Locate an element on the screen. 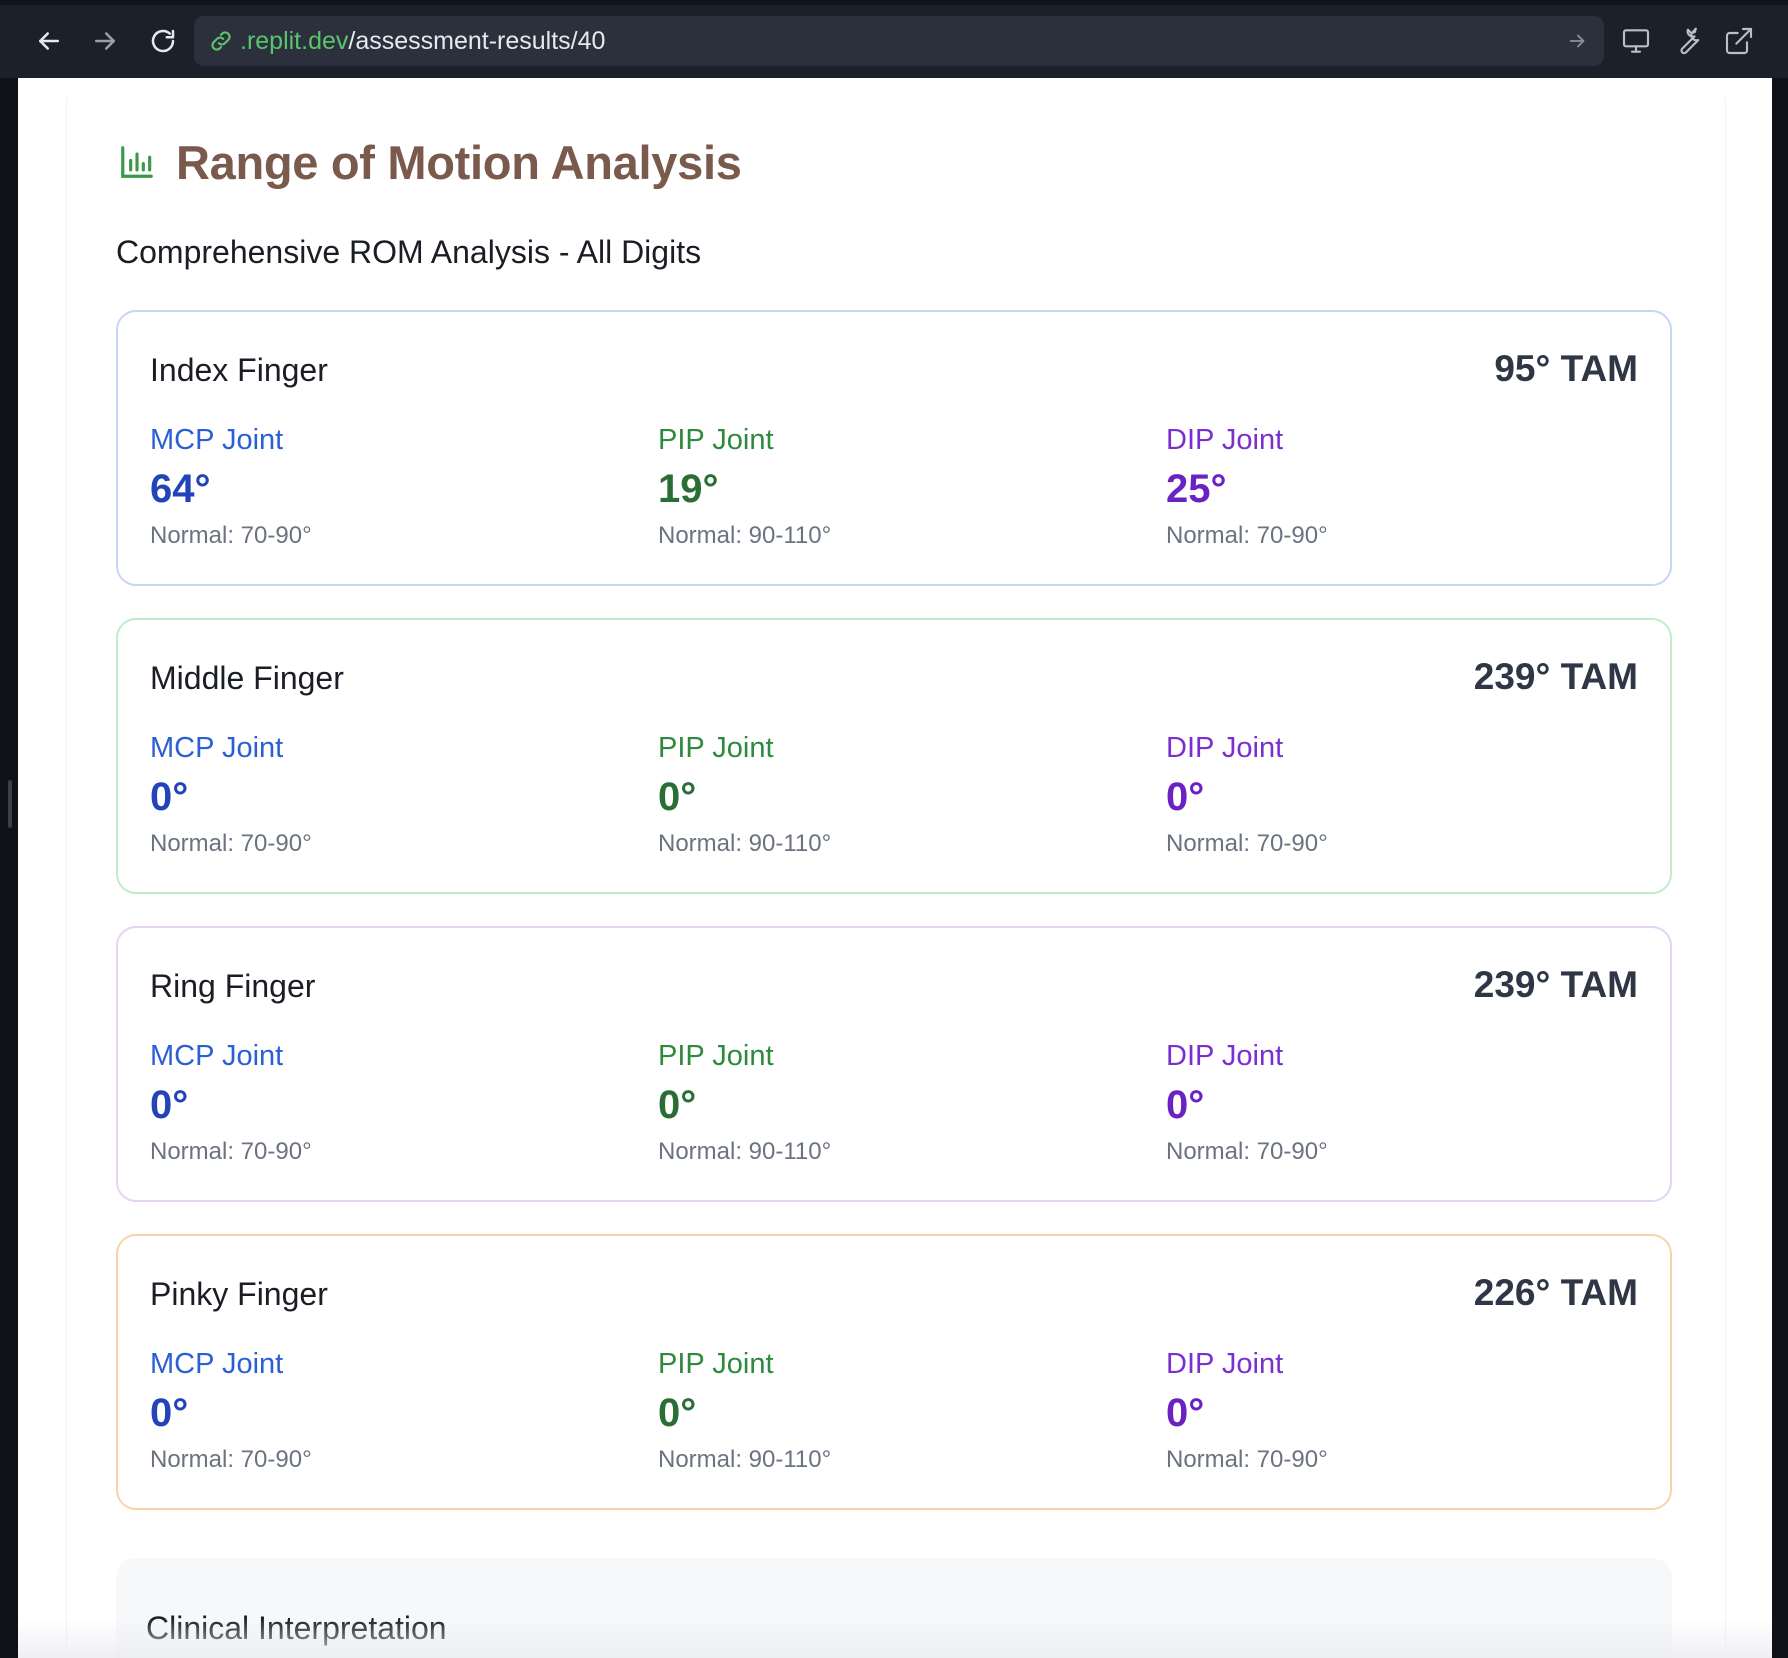 The width and height of the screenshot is (1788, 1658). reload-icon is located at coordinates (163, 41).